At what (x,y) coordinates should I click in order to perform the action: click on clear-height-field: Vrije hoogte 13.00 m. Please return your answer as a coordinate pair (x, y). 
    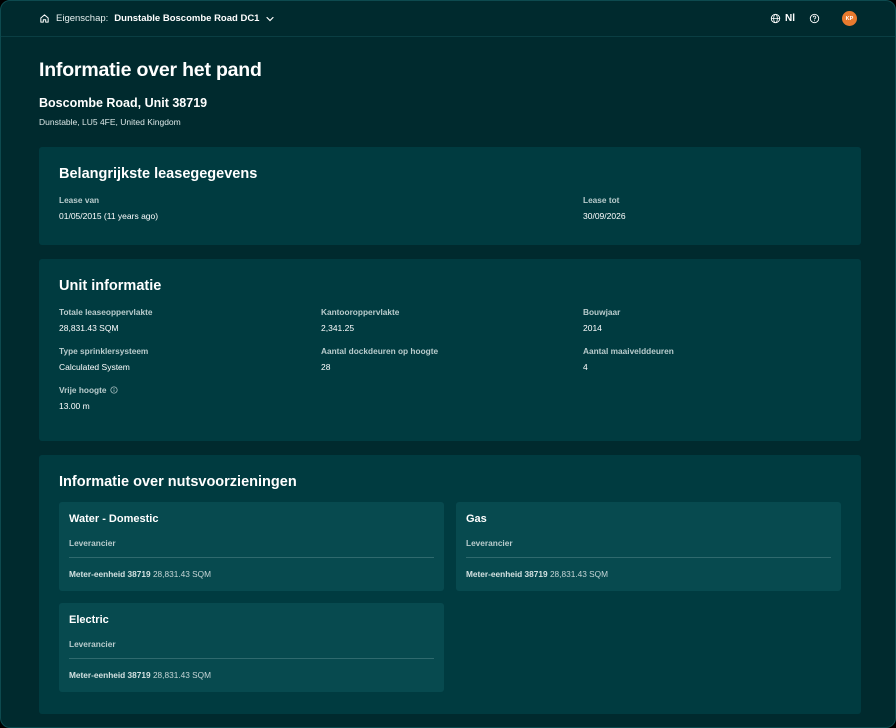
    Looking at the image, I should click on (190, 398).